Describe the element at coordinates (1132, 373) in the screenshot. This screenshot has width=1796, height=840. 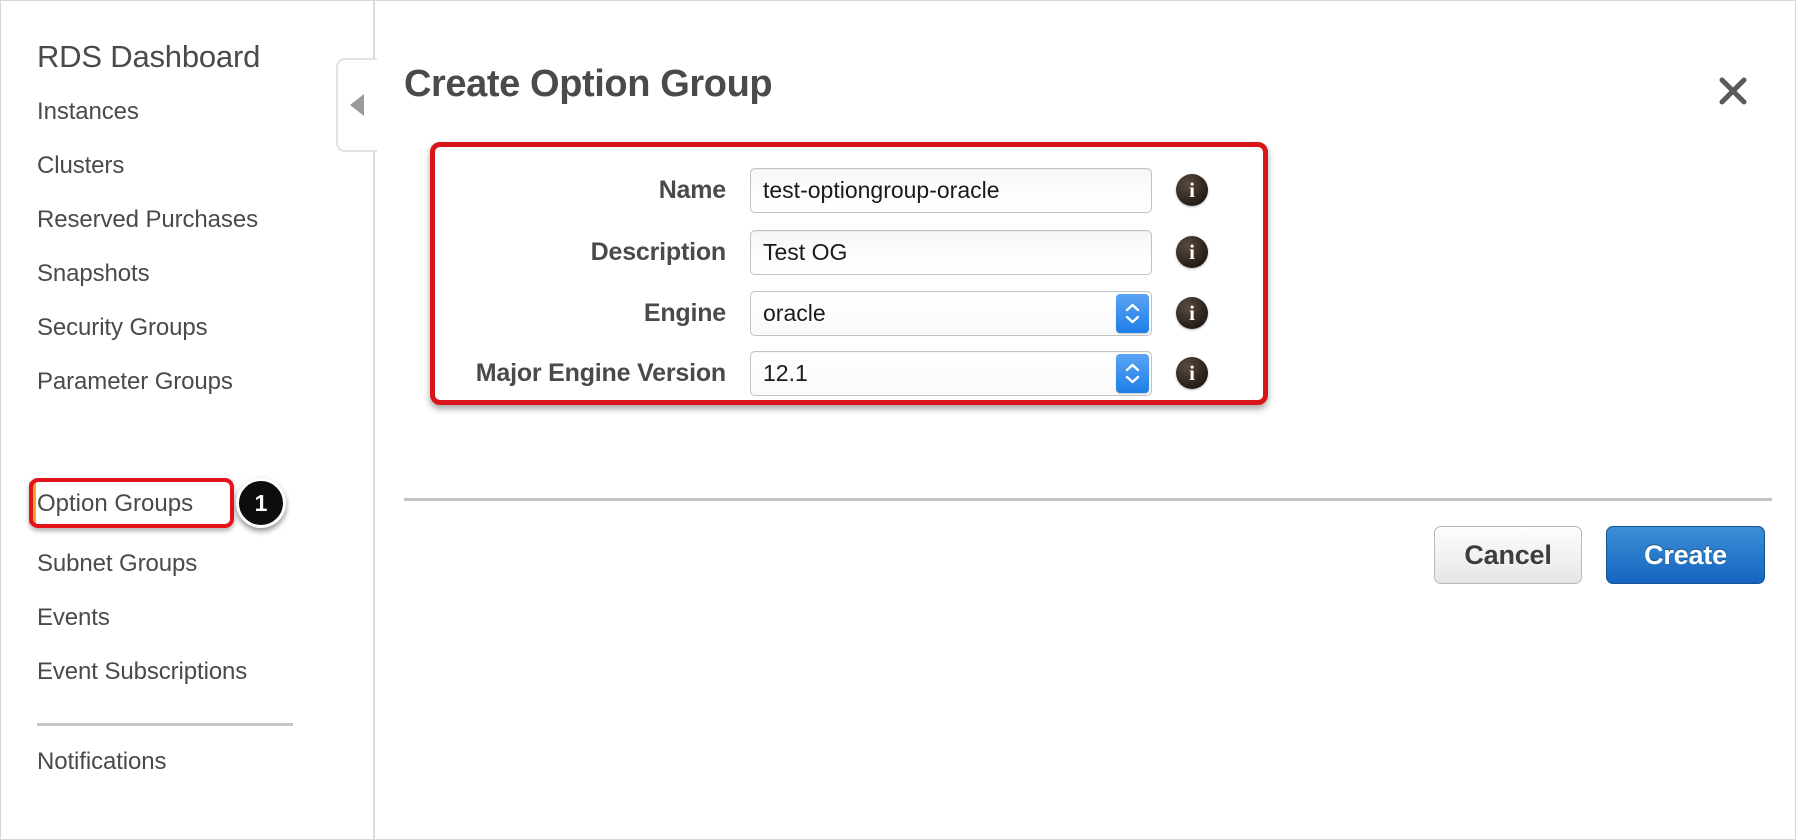
I see `major-engine-version-select-stepper` at that location.